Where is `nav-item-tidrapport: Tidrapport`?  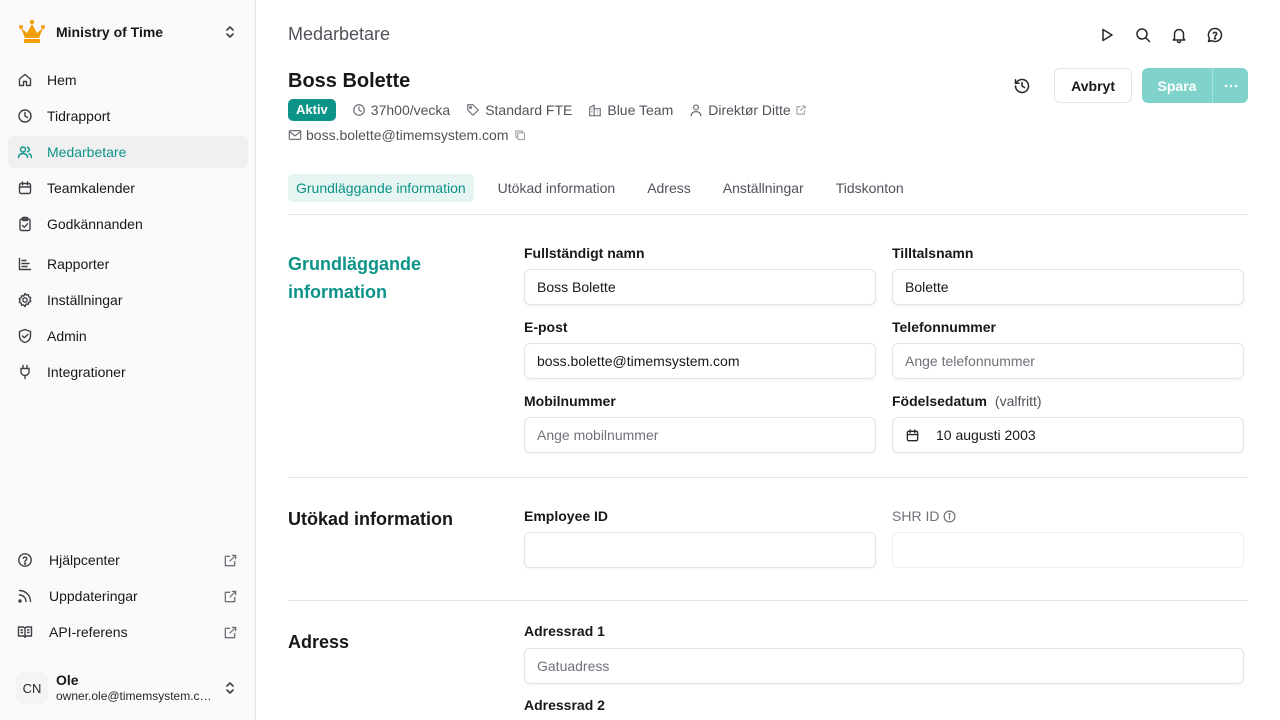 nav-item-tidrapport: Tidrapport is located at coordinates (128, 116).